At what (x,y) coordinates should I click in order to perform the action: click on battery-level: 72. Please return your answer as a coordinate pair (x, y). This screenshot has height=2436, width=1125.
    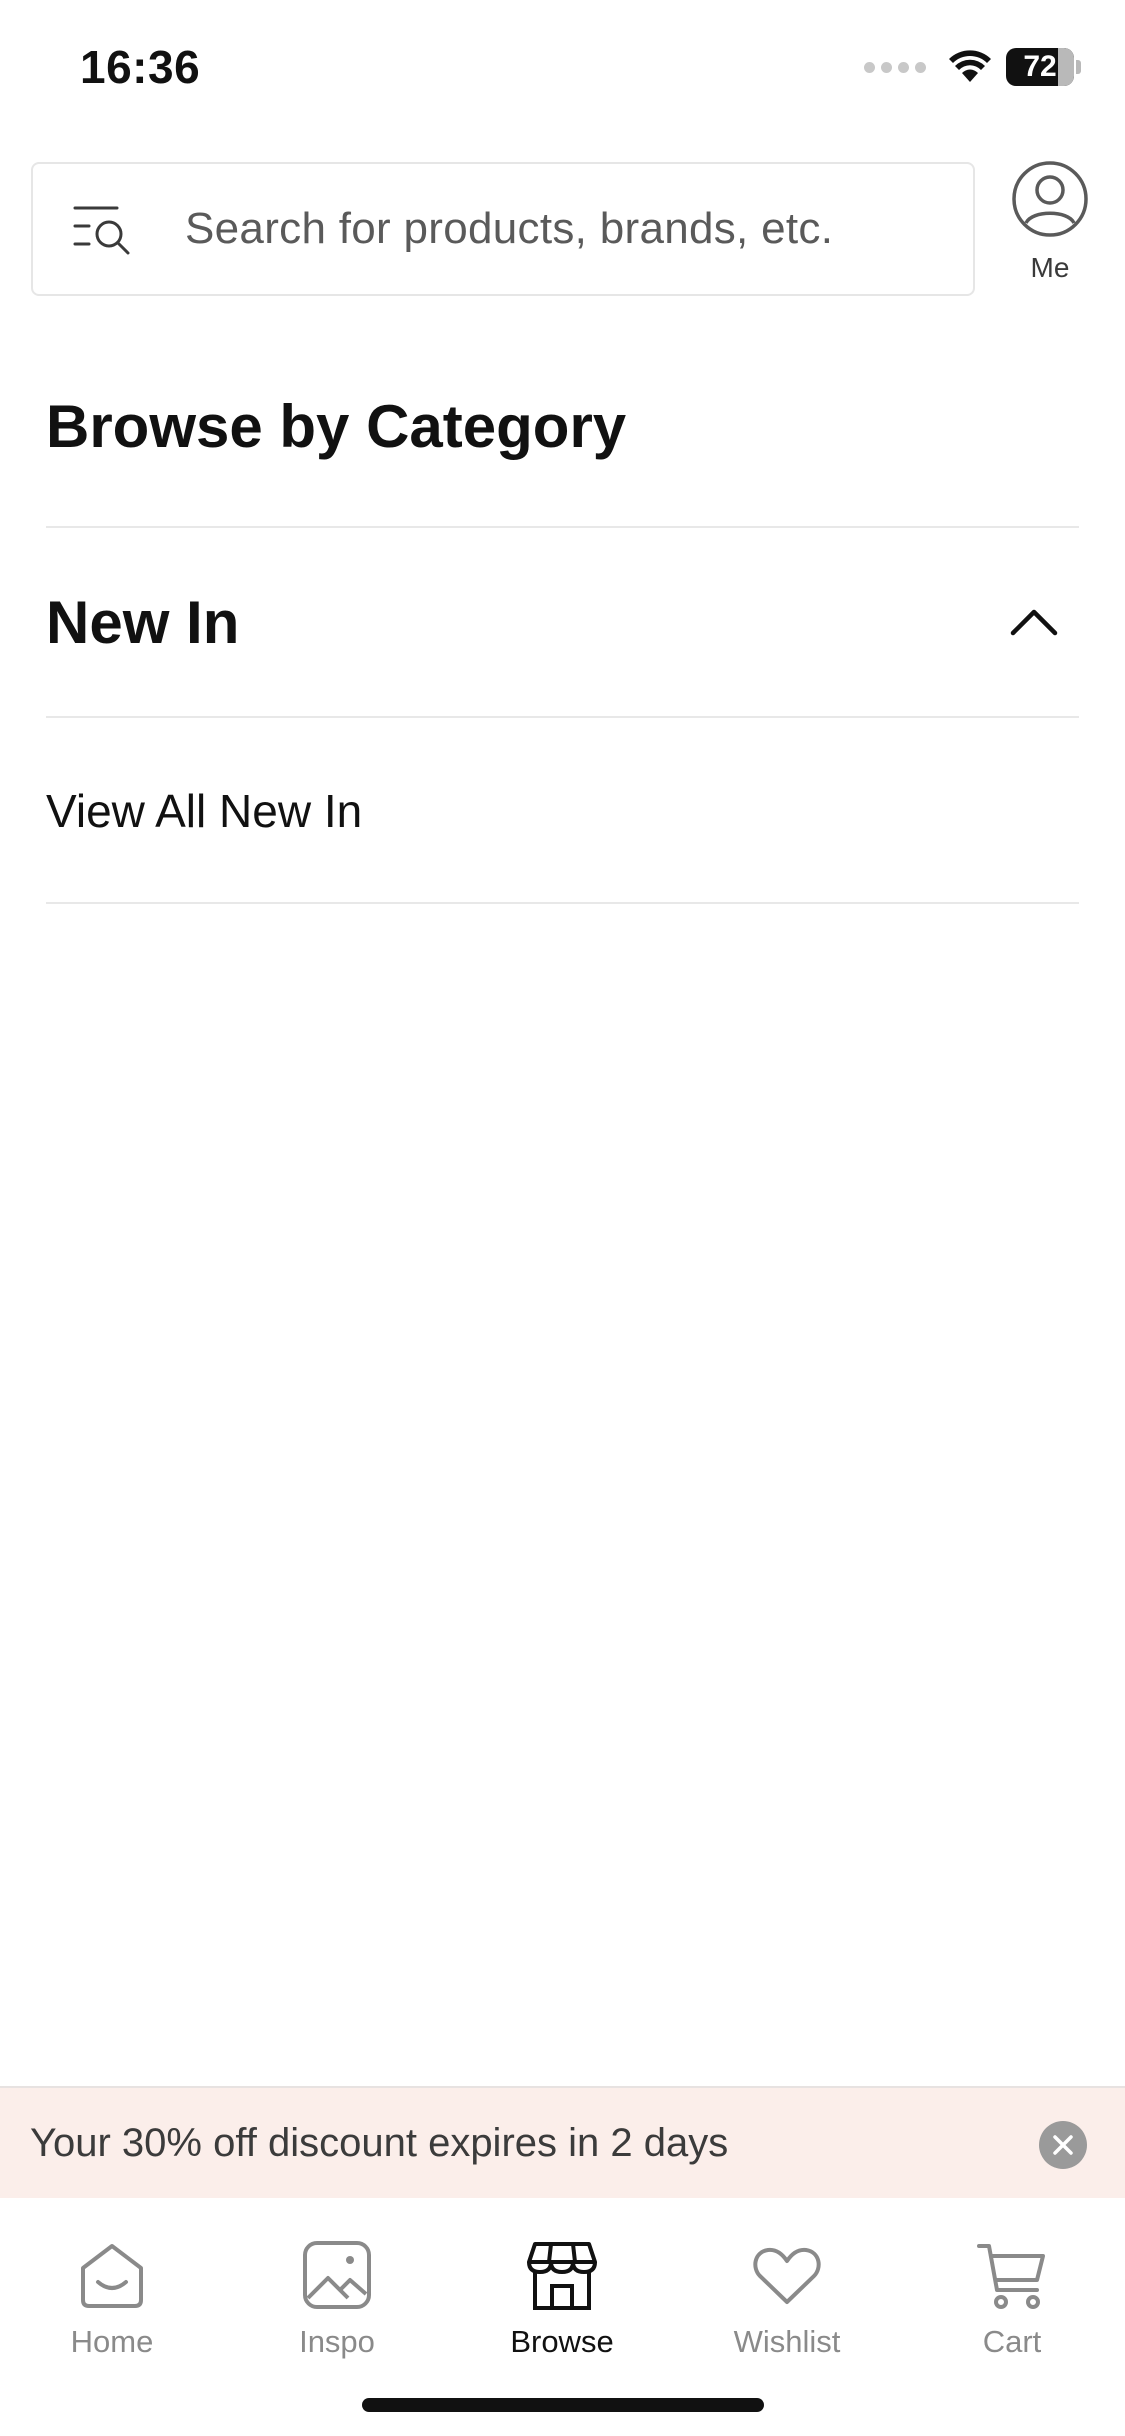
    Looking at the image, I should click on (1040, 66).